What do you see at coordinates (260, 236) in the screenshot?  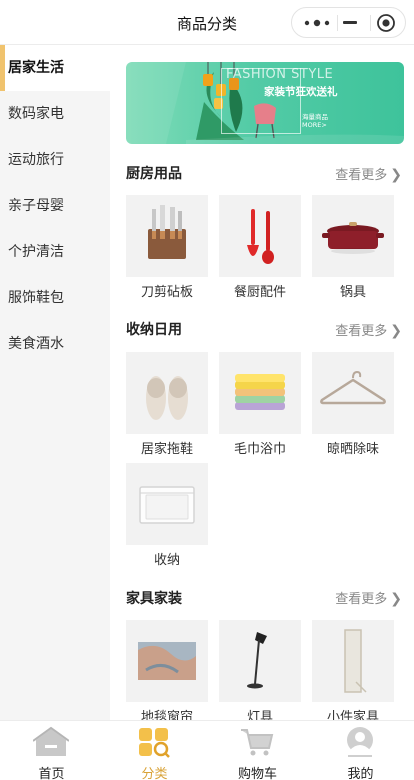 I see `utensils-image` at bounding box center [260, 236].